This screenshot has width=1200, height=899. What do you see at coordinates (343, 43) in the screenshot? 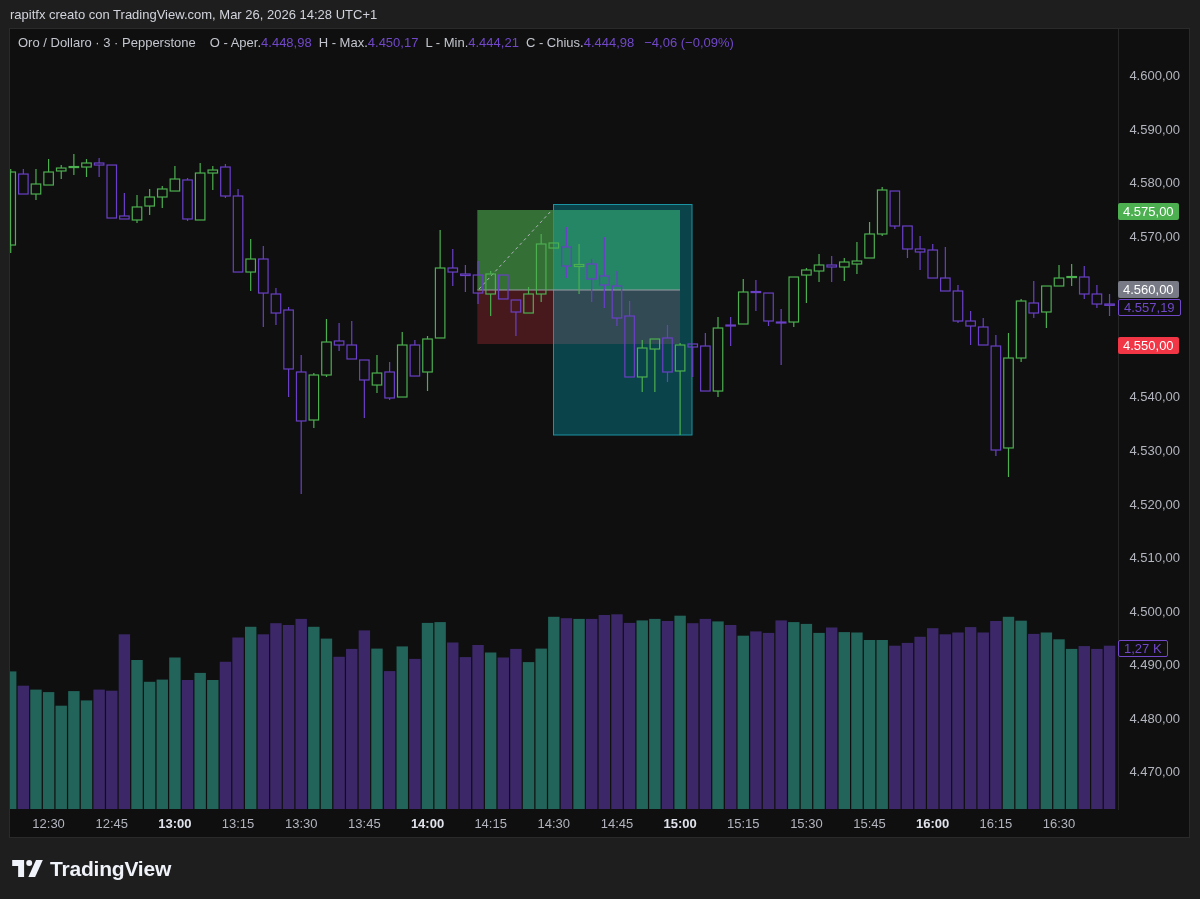
I see `ohlc-label: H - Max.` at bounding box center [343, 43].